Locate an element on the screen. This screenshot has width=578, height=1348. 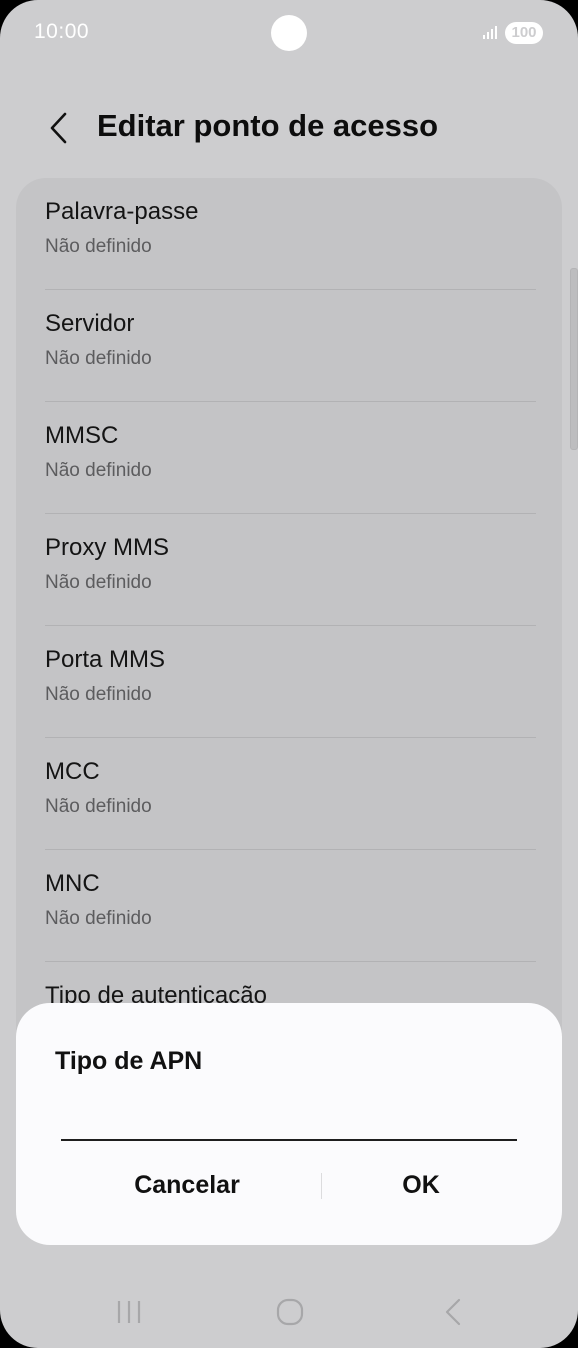
dialog-title: Tipo de APN is located at coordinates (129, 1061).